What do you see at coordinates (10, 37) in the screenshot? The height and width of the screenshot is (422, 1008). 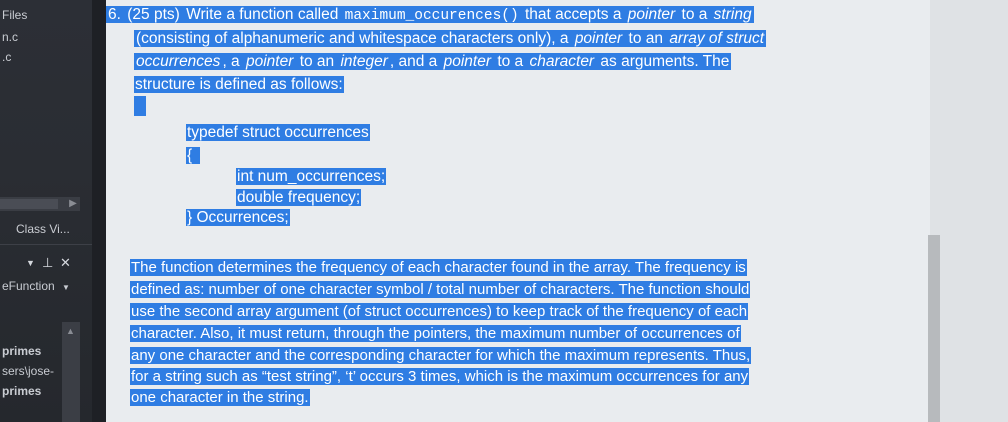 I see `file-item: n.c` at bounding box center [10, 37].